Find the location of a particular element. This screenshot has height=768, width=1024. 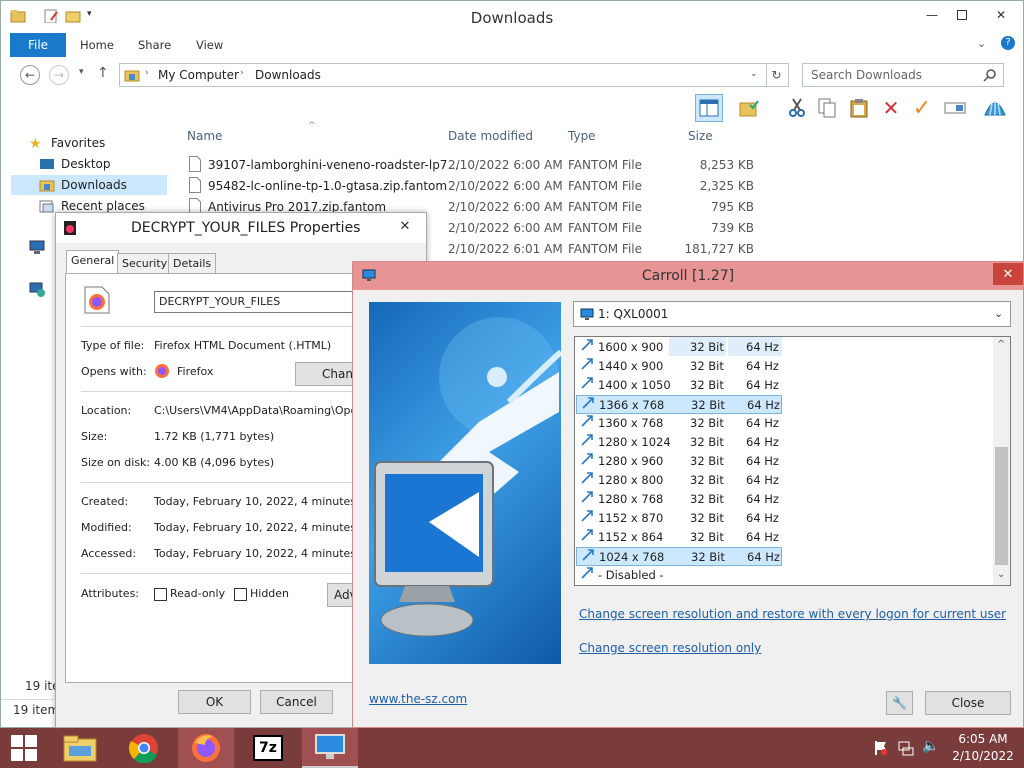

network-icon is located at coordinates (37, 289).